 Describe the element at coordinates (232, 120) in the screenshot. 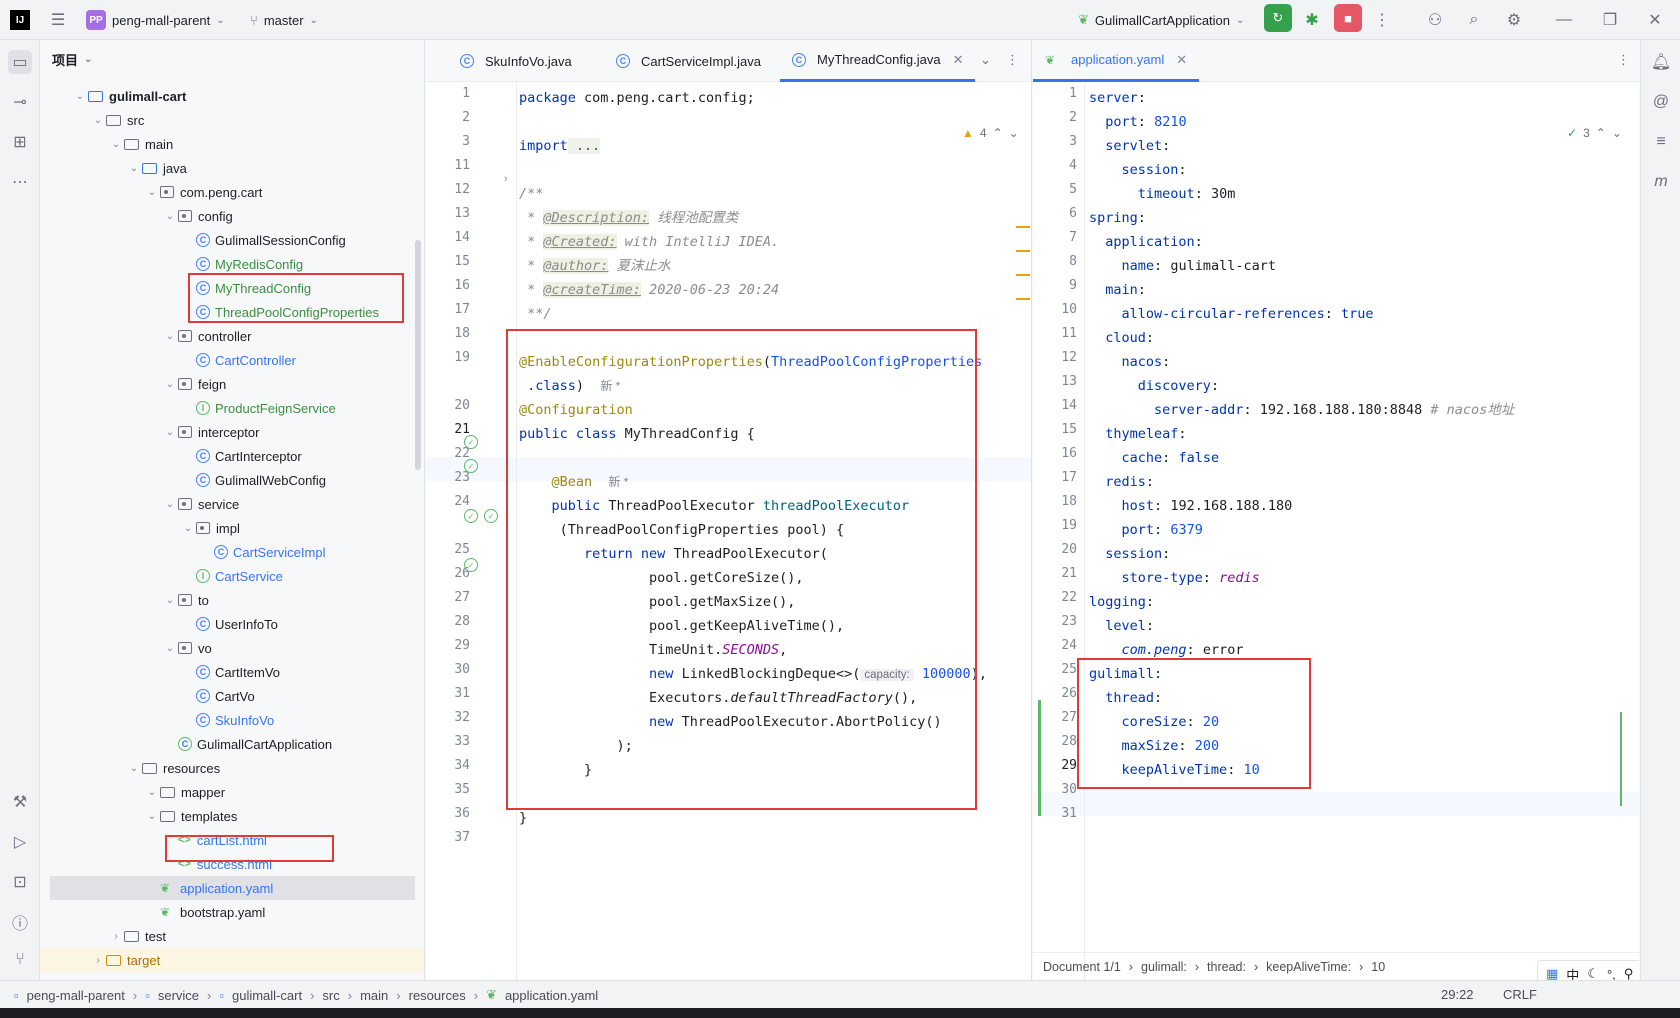

I see `tree-item: ⌄ src` at that location.